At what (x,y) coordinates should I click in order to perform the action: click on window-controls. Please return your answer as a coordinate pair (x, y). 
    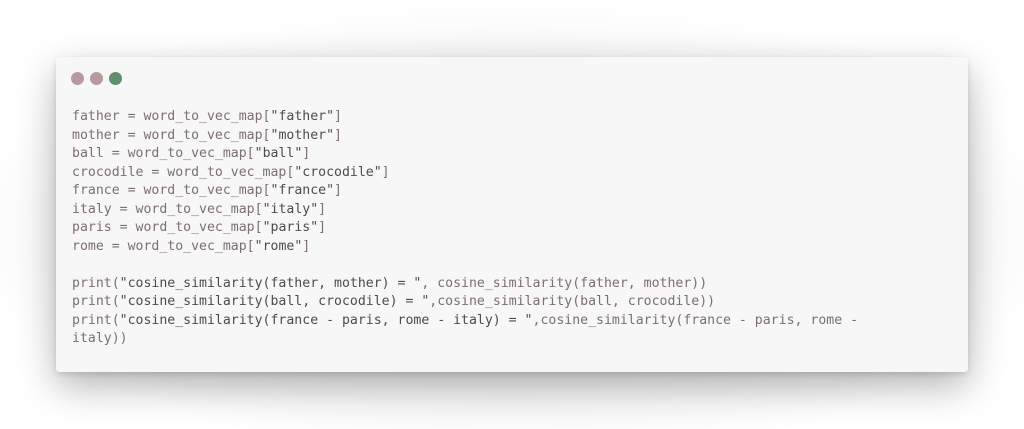
    Looking at the image, I should click on (96, 78).